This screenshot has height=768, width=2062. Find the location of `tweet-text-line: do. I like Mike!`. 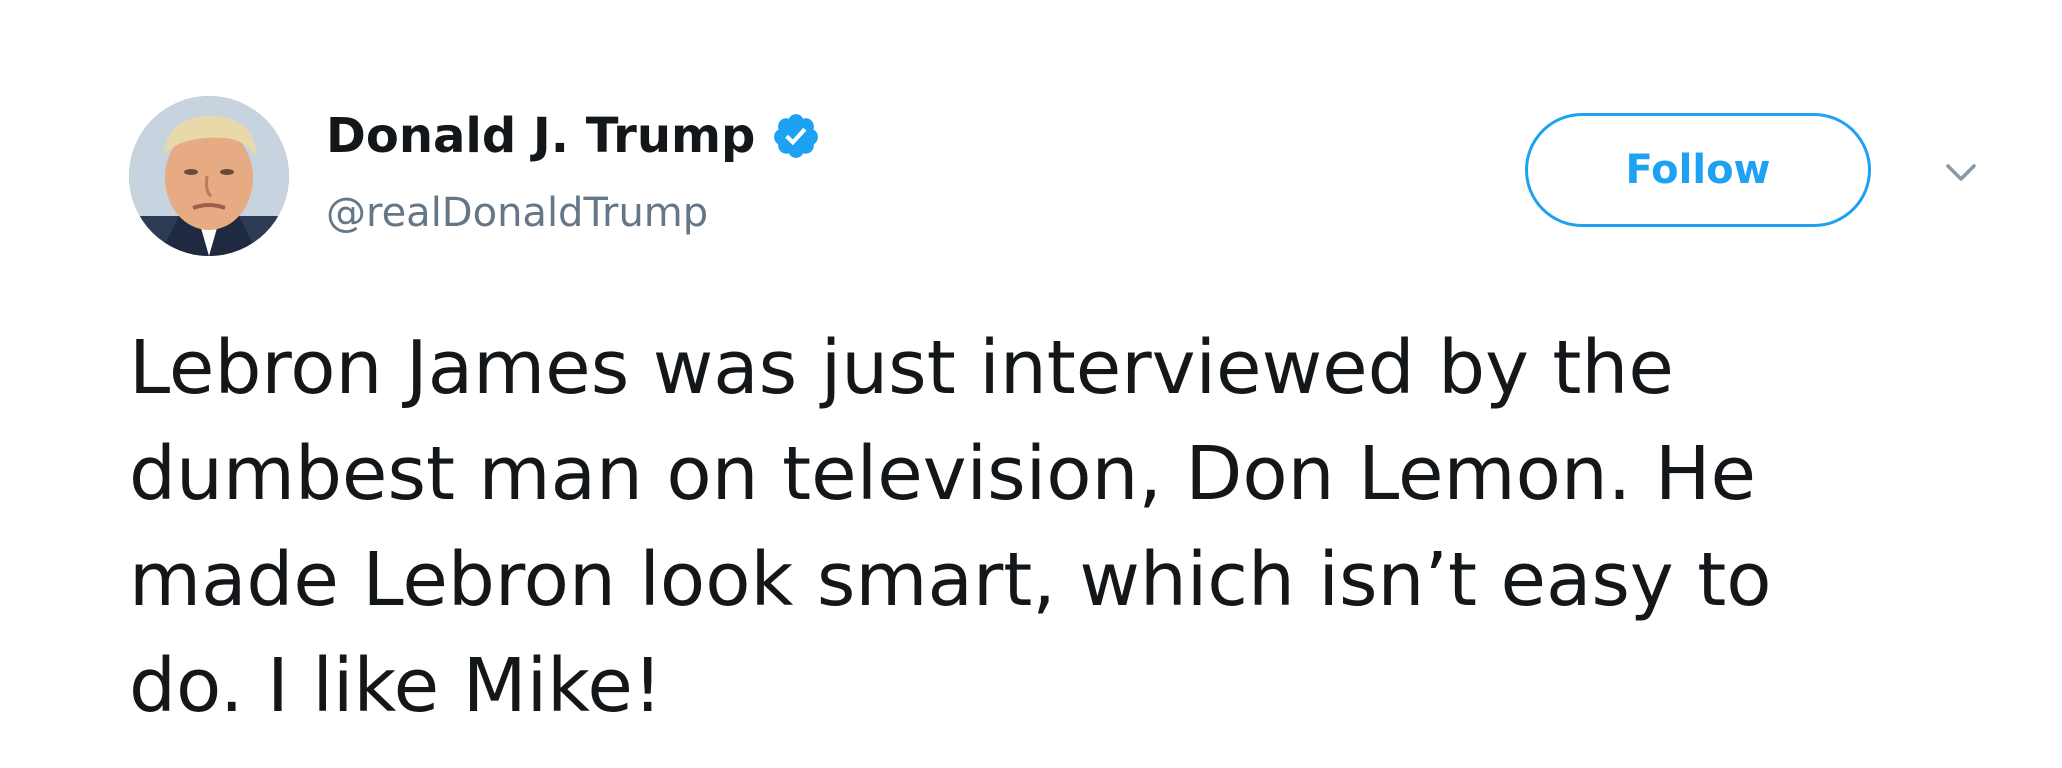

tweet-text-line: do. I like Mike! is located at coordinates (396, 686).